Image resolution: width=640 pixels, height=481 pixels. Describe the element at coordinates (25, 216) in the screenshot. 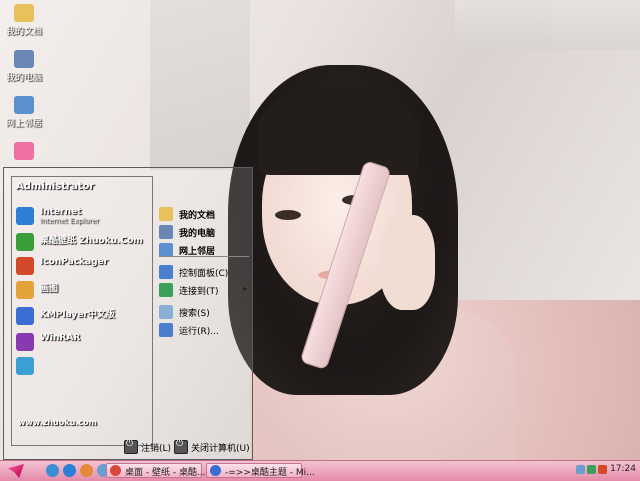

I see `internet-explorer-icon` at that location.